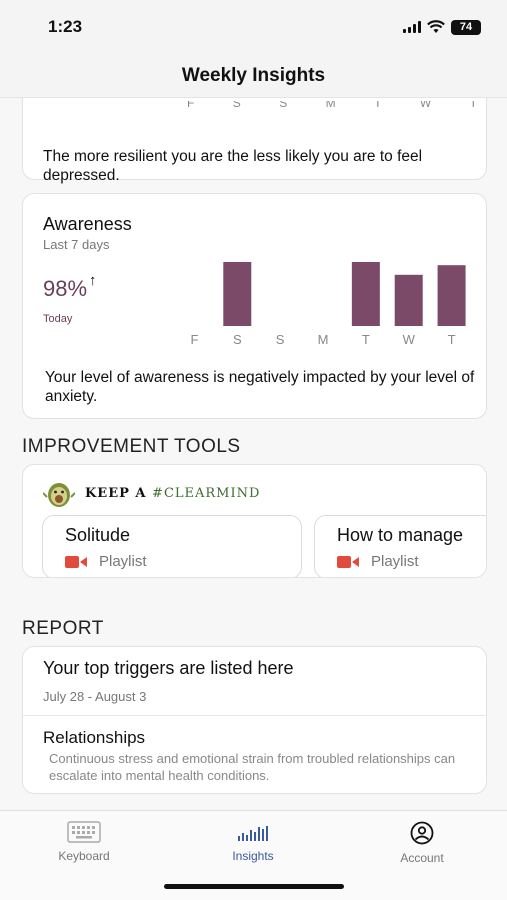 This screenshot has width=507, height=900. What do you see at coordinates (59, 495) in the screenshot?
I see `avocado-mascot-icon` at bounding box center [59, 495].